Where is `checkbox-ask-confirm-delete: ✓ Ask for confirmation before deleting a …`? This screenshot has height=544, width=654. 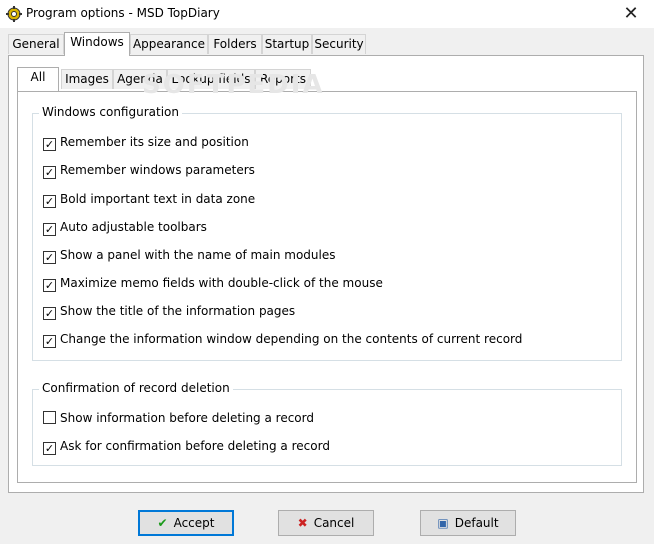 checkbox-ask-confirm-delete: ✓ Ask for confirmation before deleting a … is located at coordinates (186, 446).